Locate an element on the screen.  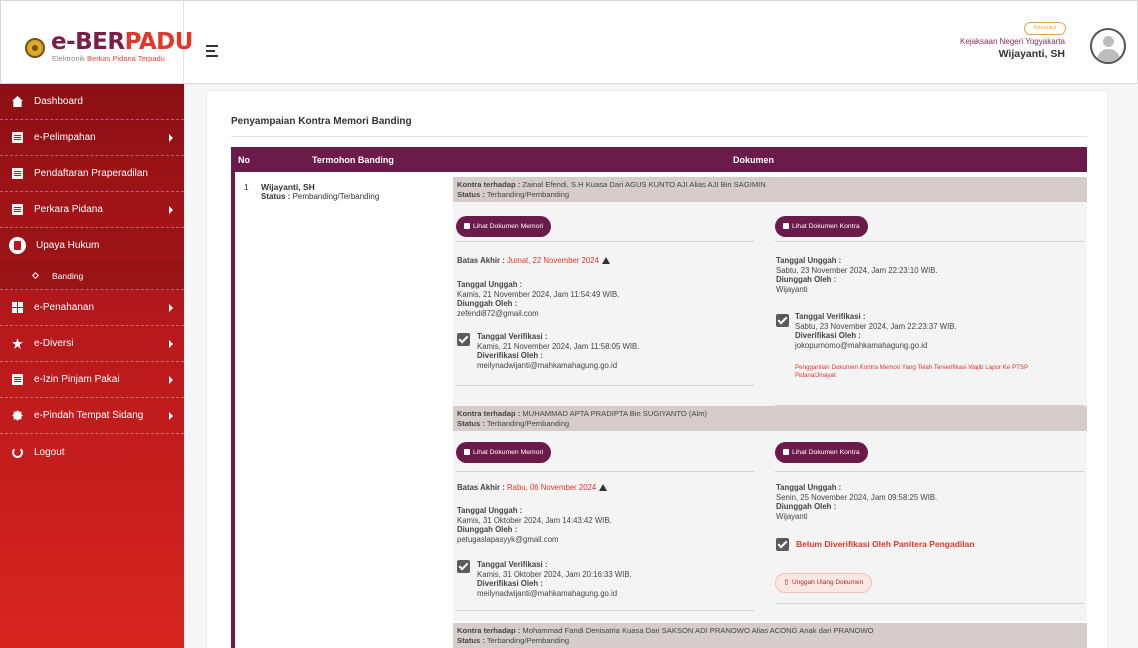
sidebar-item-perkara-pidana: Perkara Pidana is located at coordinates (92, 210).